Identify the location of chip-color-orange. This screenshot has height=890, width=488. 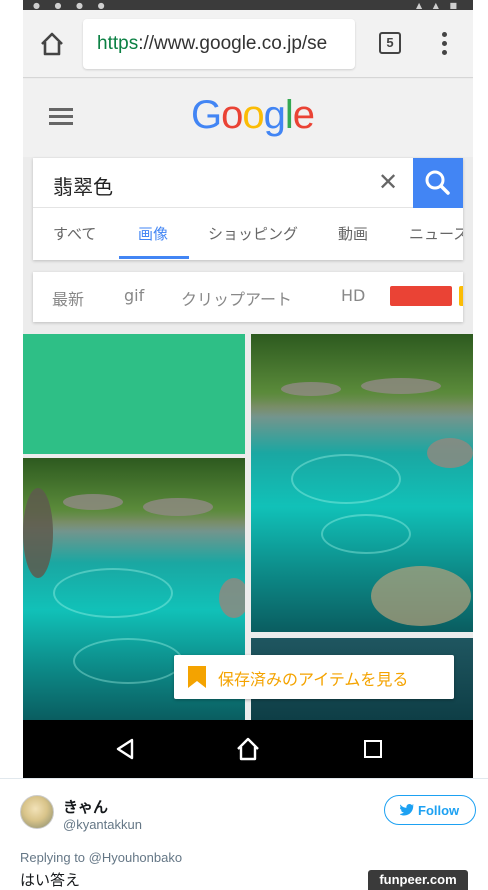
(461, 296).